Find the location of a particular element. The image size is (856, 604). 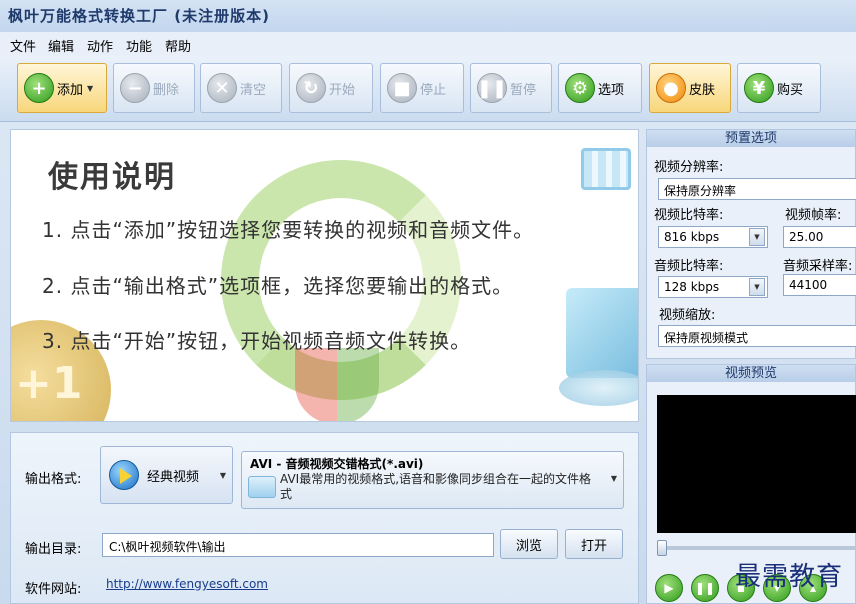

close-icon: ✕ is located at coordinates (222, 88).